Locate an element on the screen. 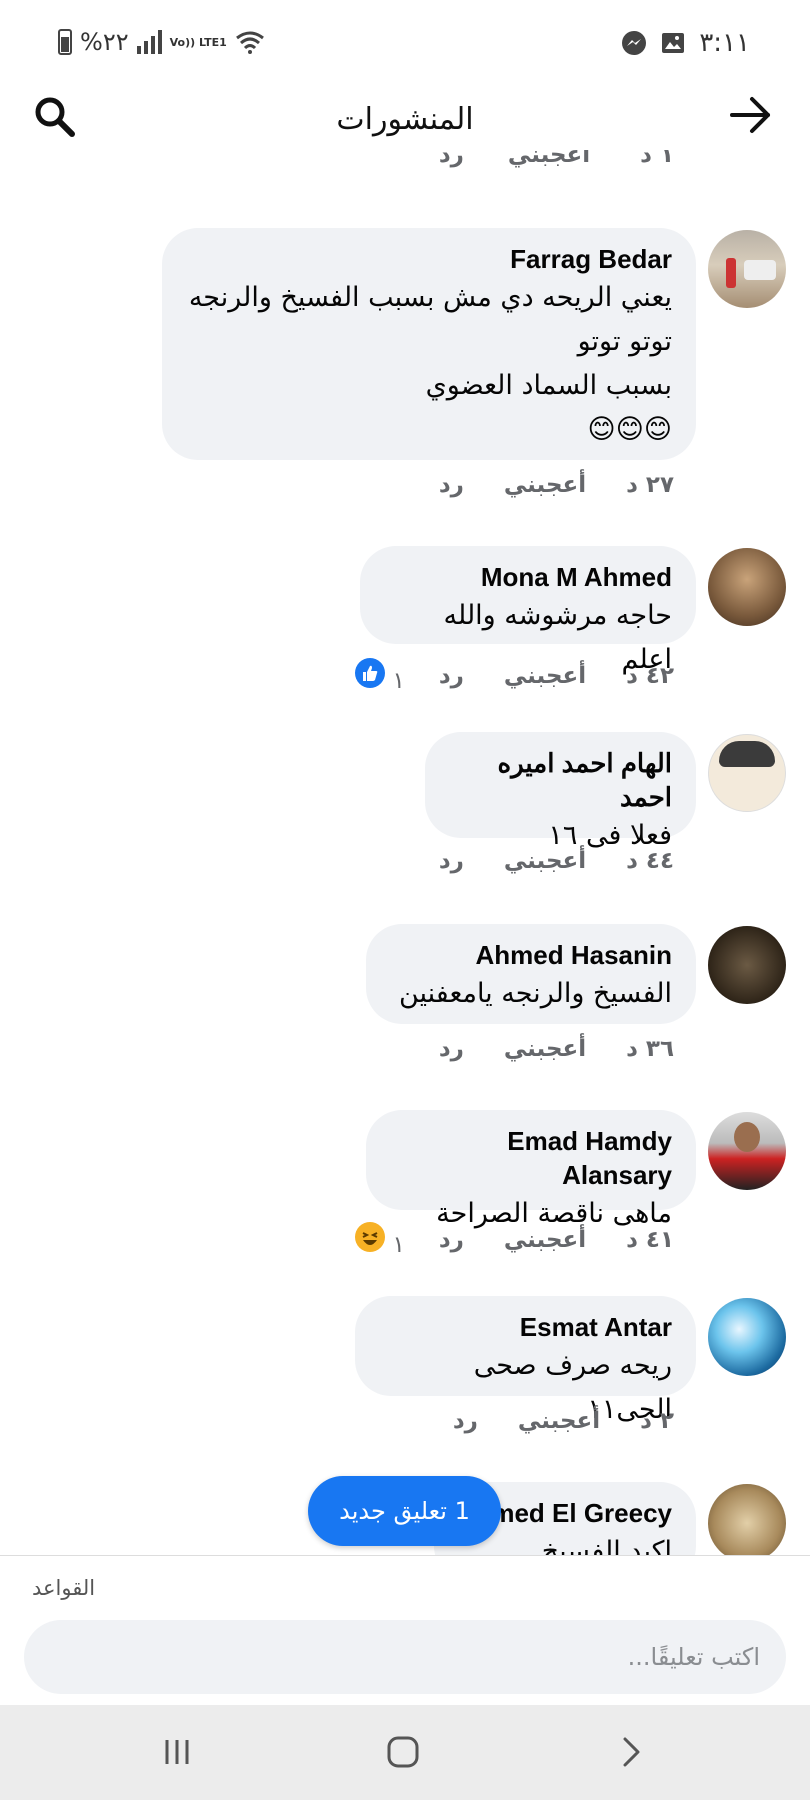  comment-time: ٤١ د is located at coordinates (650, 1240).